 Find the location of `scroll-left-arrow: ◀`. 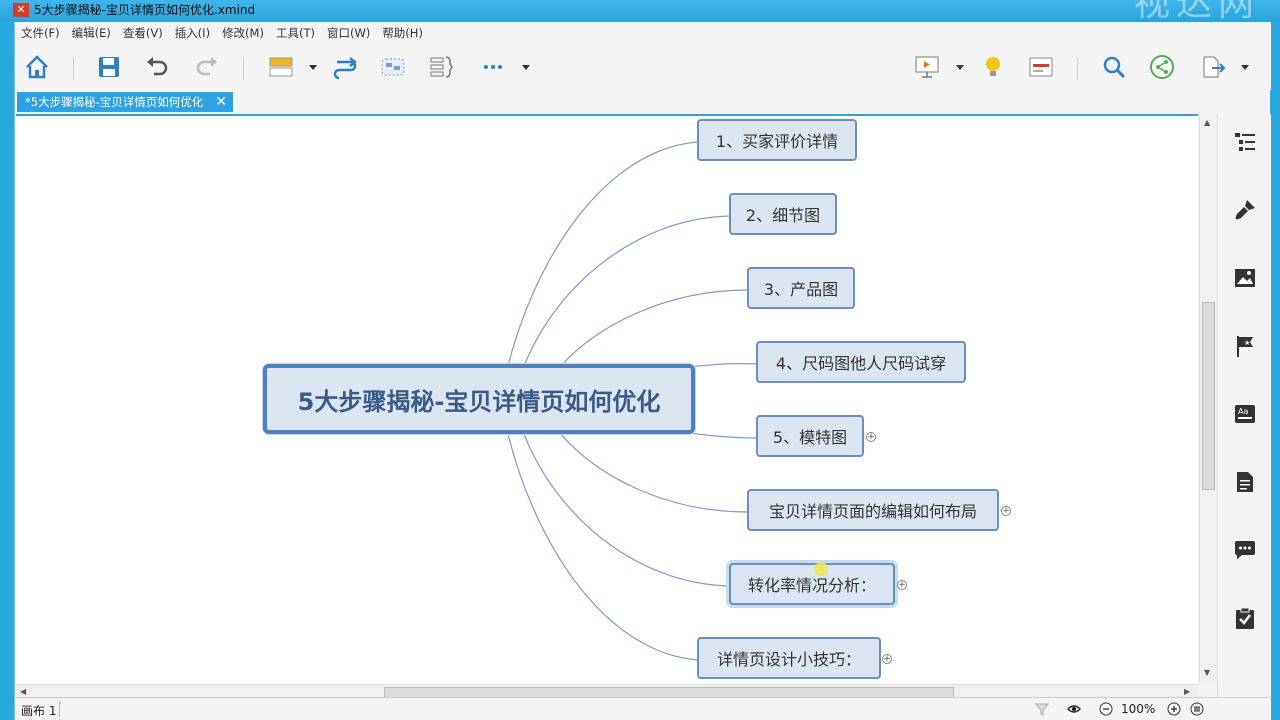

scroll-left-arrow: ◀ is located at coordinates (23, 691).